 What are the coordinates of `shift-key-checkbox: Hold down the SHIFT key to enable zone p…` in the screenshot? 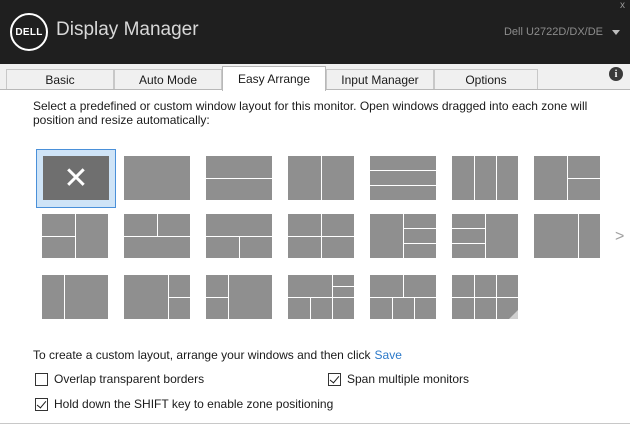 It's located at (184, 404).